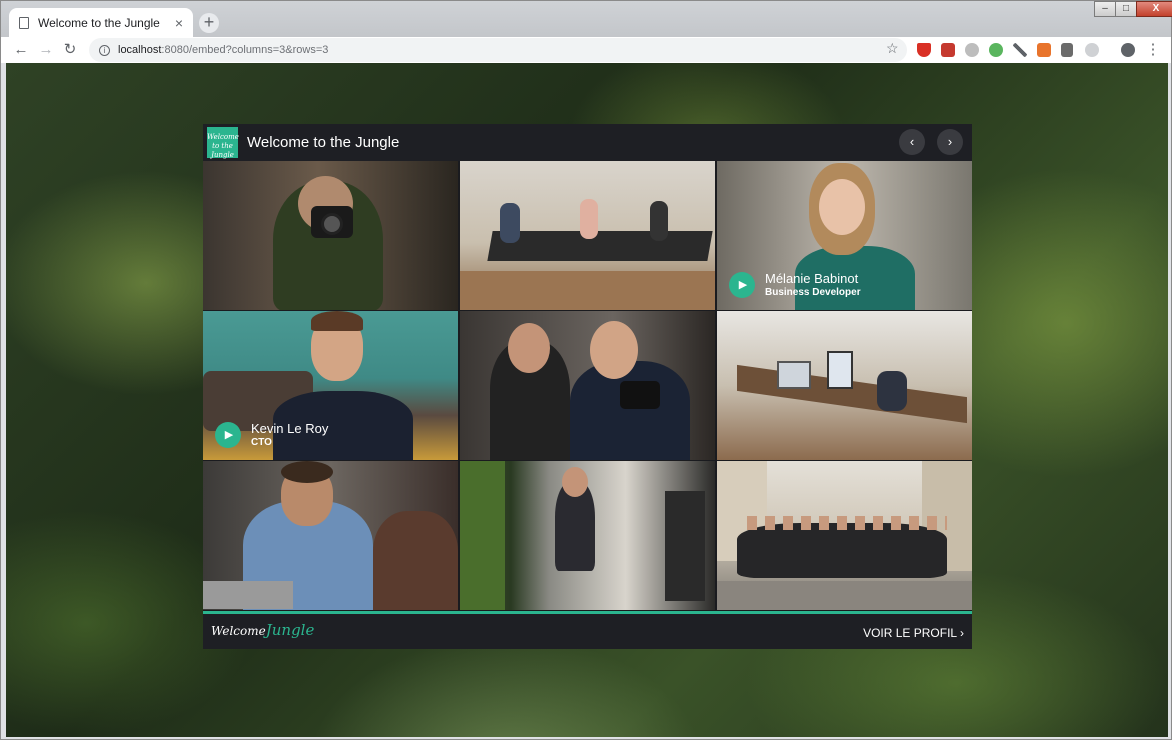  I want to click on photo-laptop-man, so click(330, 535).